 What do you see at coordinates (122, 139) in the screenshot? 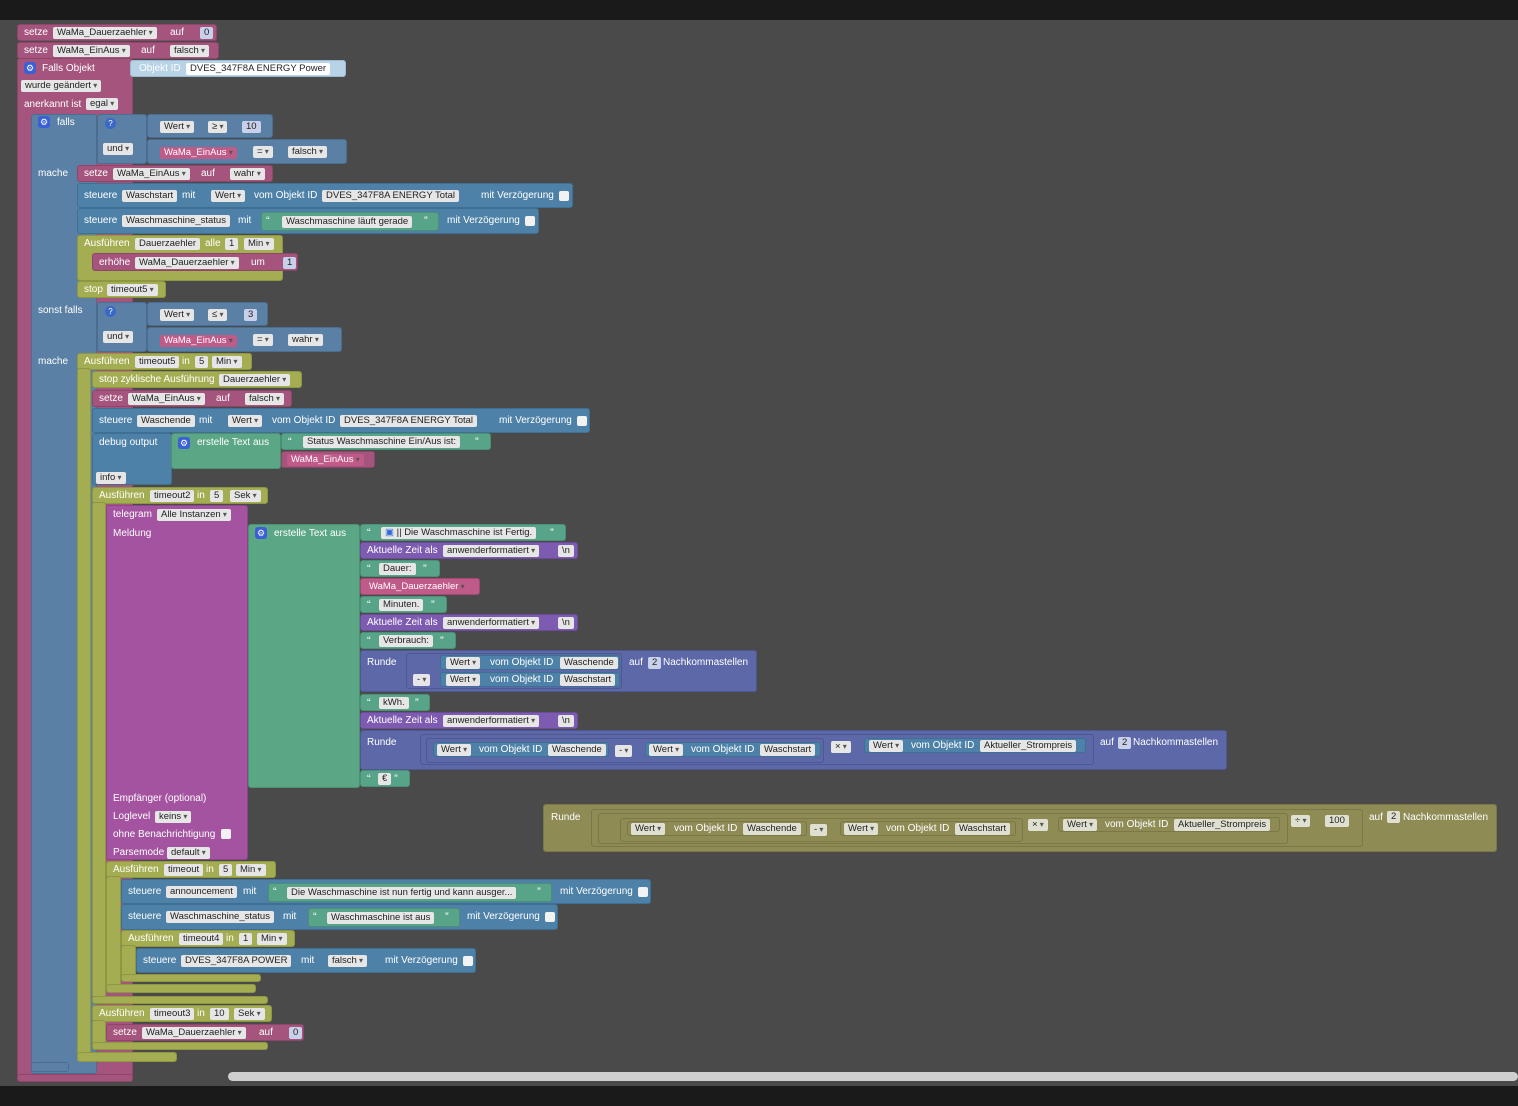
I see `and-block-1: ? und` at bounding box center [122, 139].